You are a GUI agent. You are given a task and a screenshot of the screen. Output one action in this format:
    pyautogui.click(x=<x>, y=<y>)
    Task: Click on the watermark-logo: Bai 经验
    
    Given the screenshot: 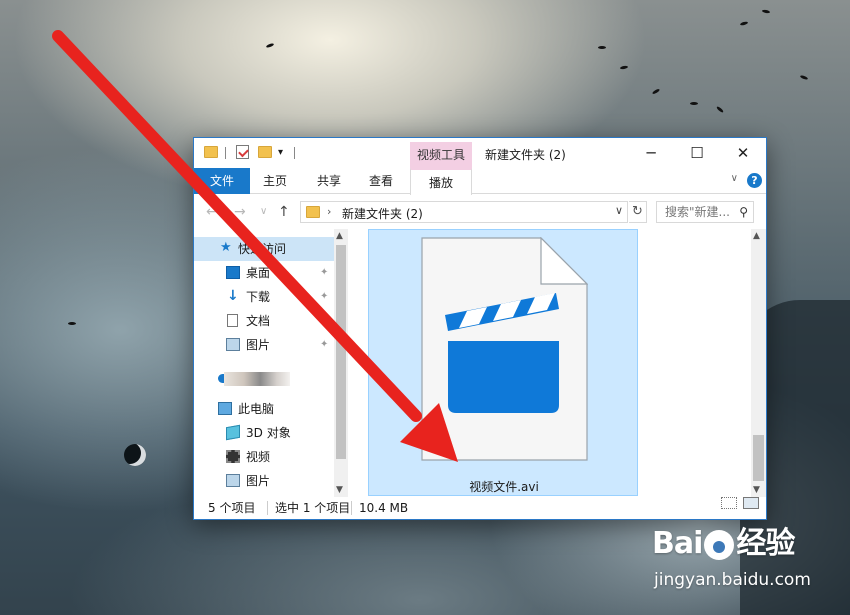 What is the action you would take?
    pyautogui.click(x=723, y=540)
    